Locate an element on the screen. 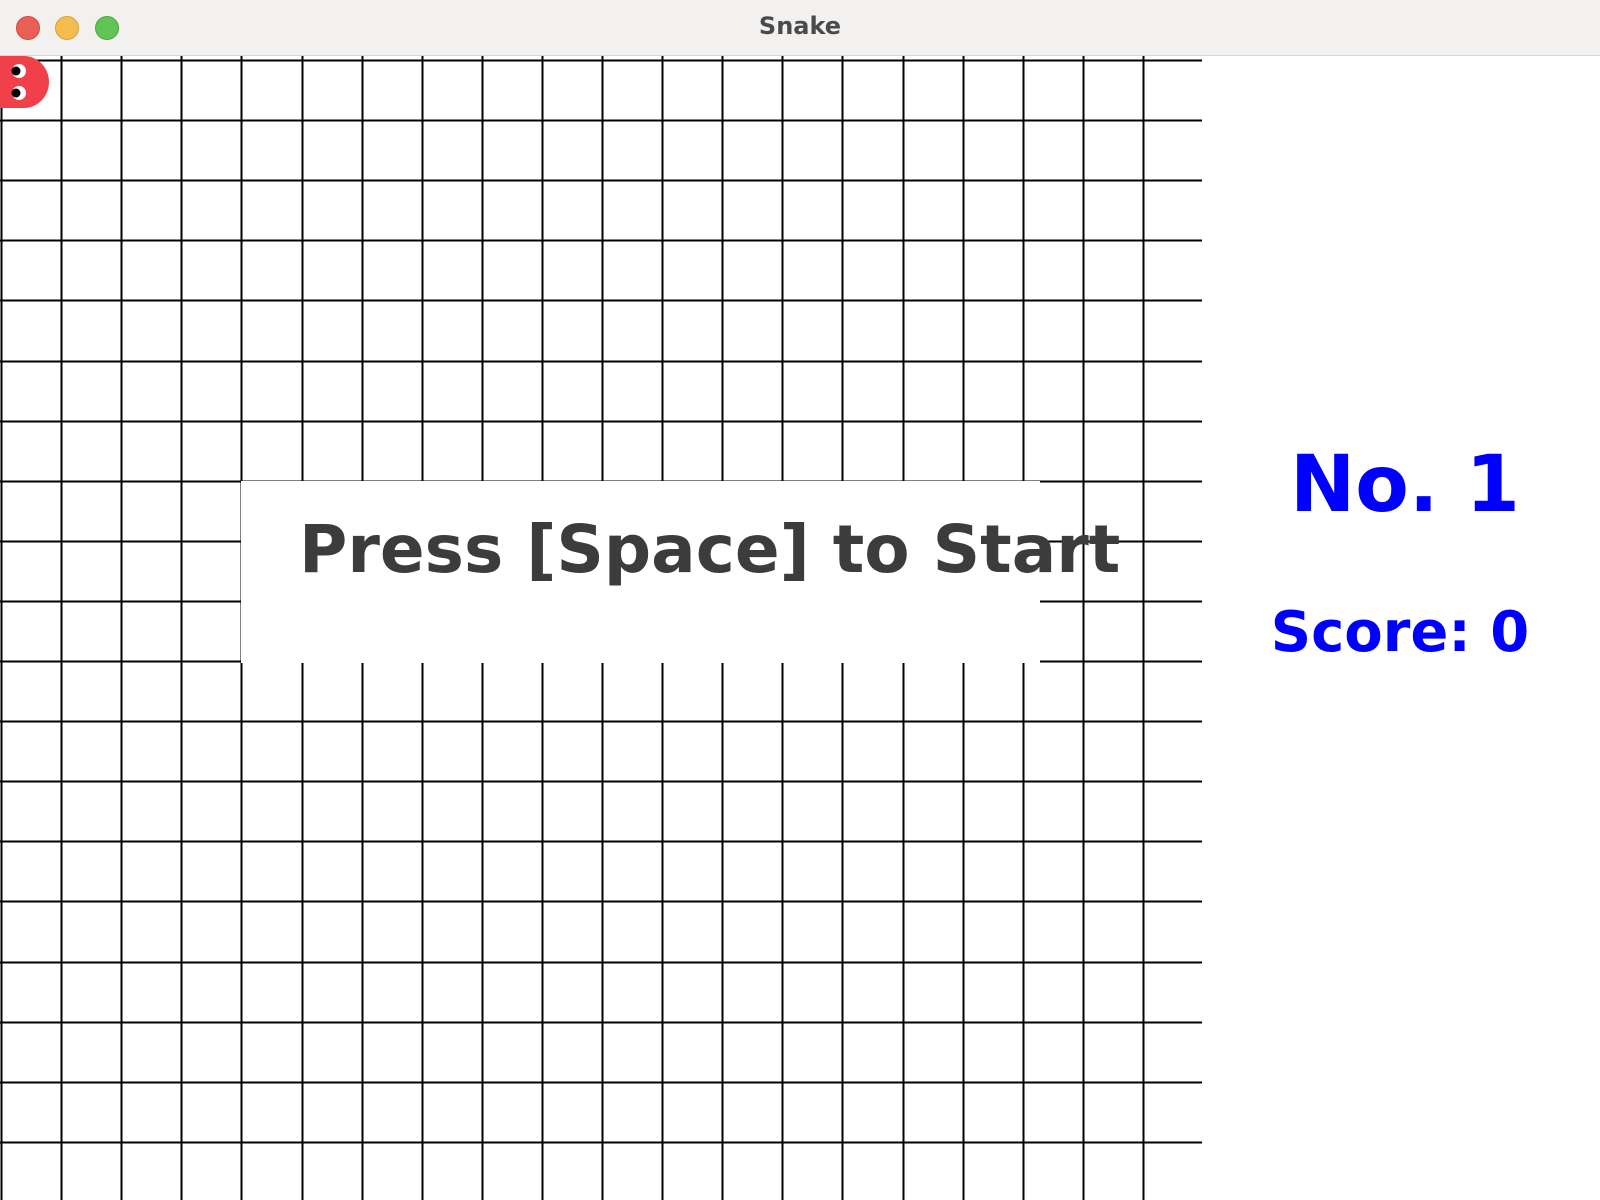 The width and height of the screenshot is (1600, 1200). snake-head is located at coordinates (24, 82).